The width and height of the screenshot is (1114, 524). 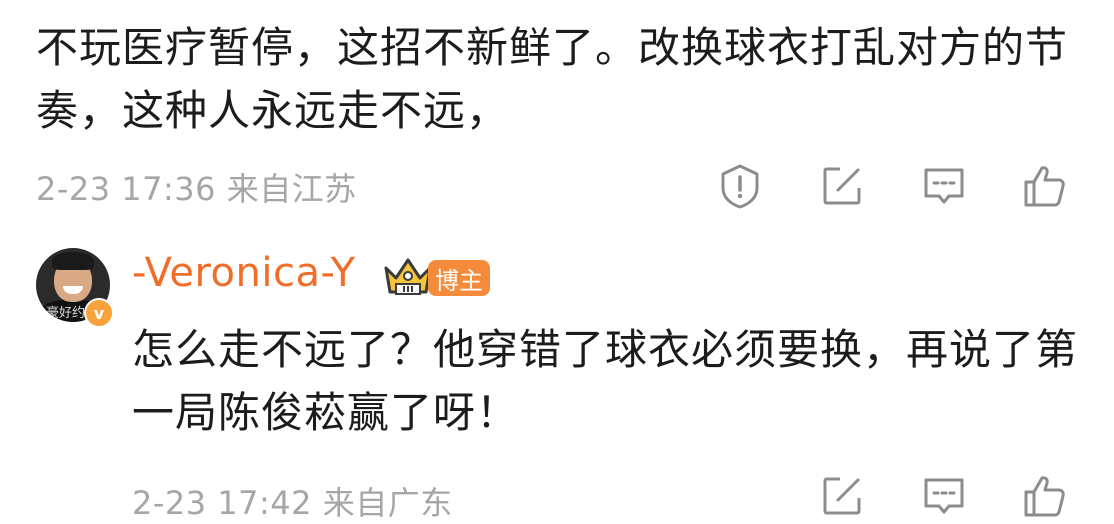 What do you see at coordinates (126, 189) in the screenshot?
I see `comment-time: 2-23 17:36` at bounding box center [126, 189].